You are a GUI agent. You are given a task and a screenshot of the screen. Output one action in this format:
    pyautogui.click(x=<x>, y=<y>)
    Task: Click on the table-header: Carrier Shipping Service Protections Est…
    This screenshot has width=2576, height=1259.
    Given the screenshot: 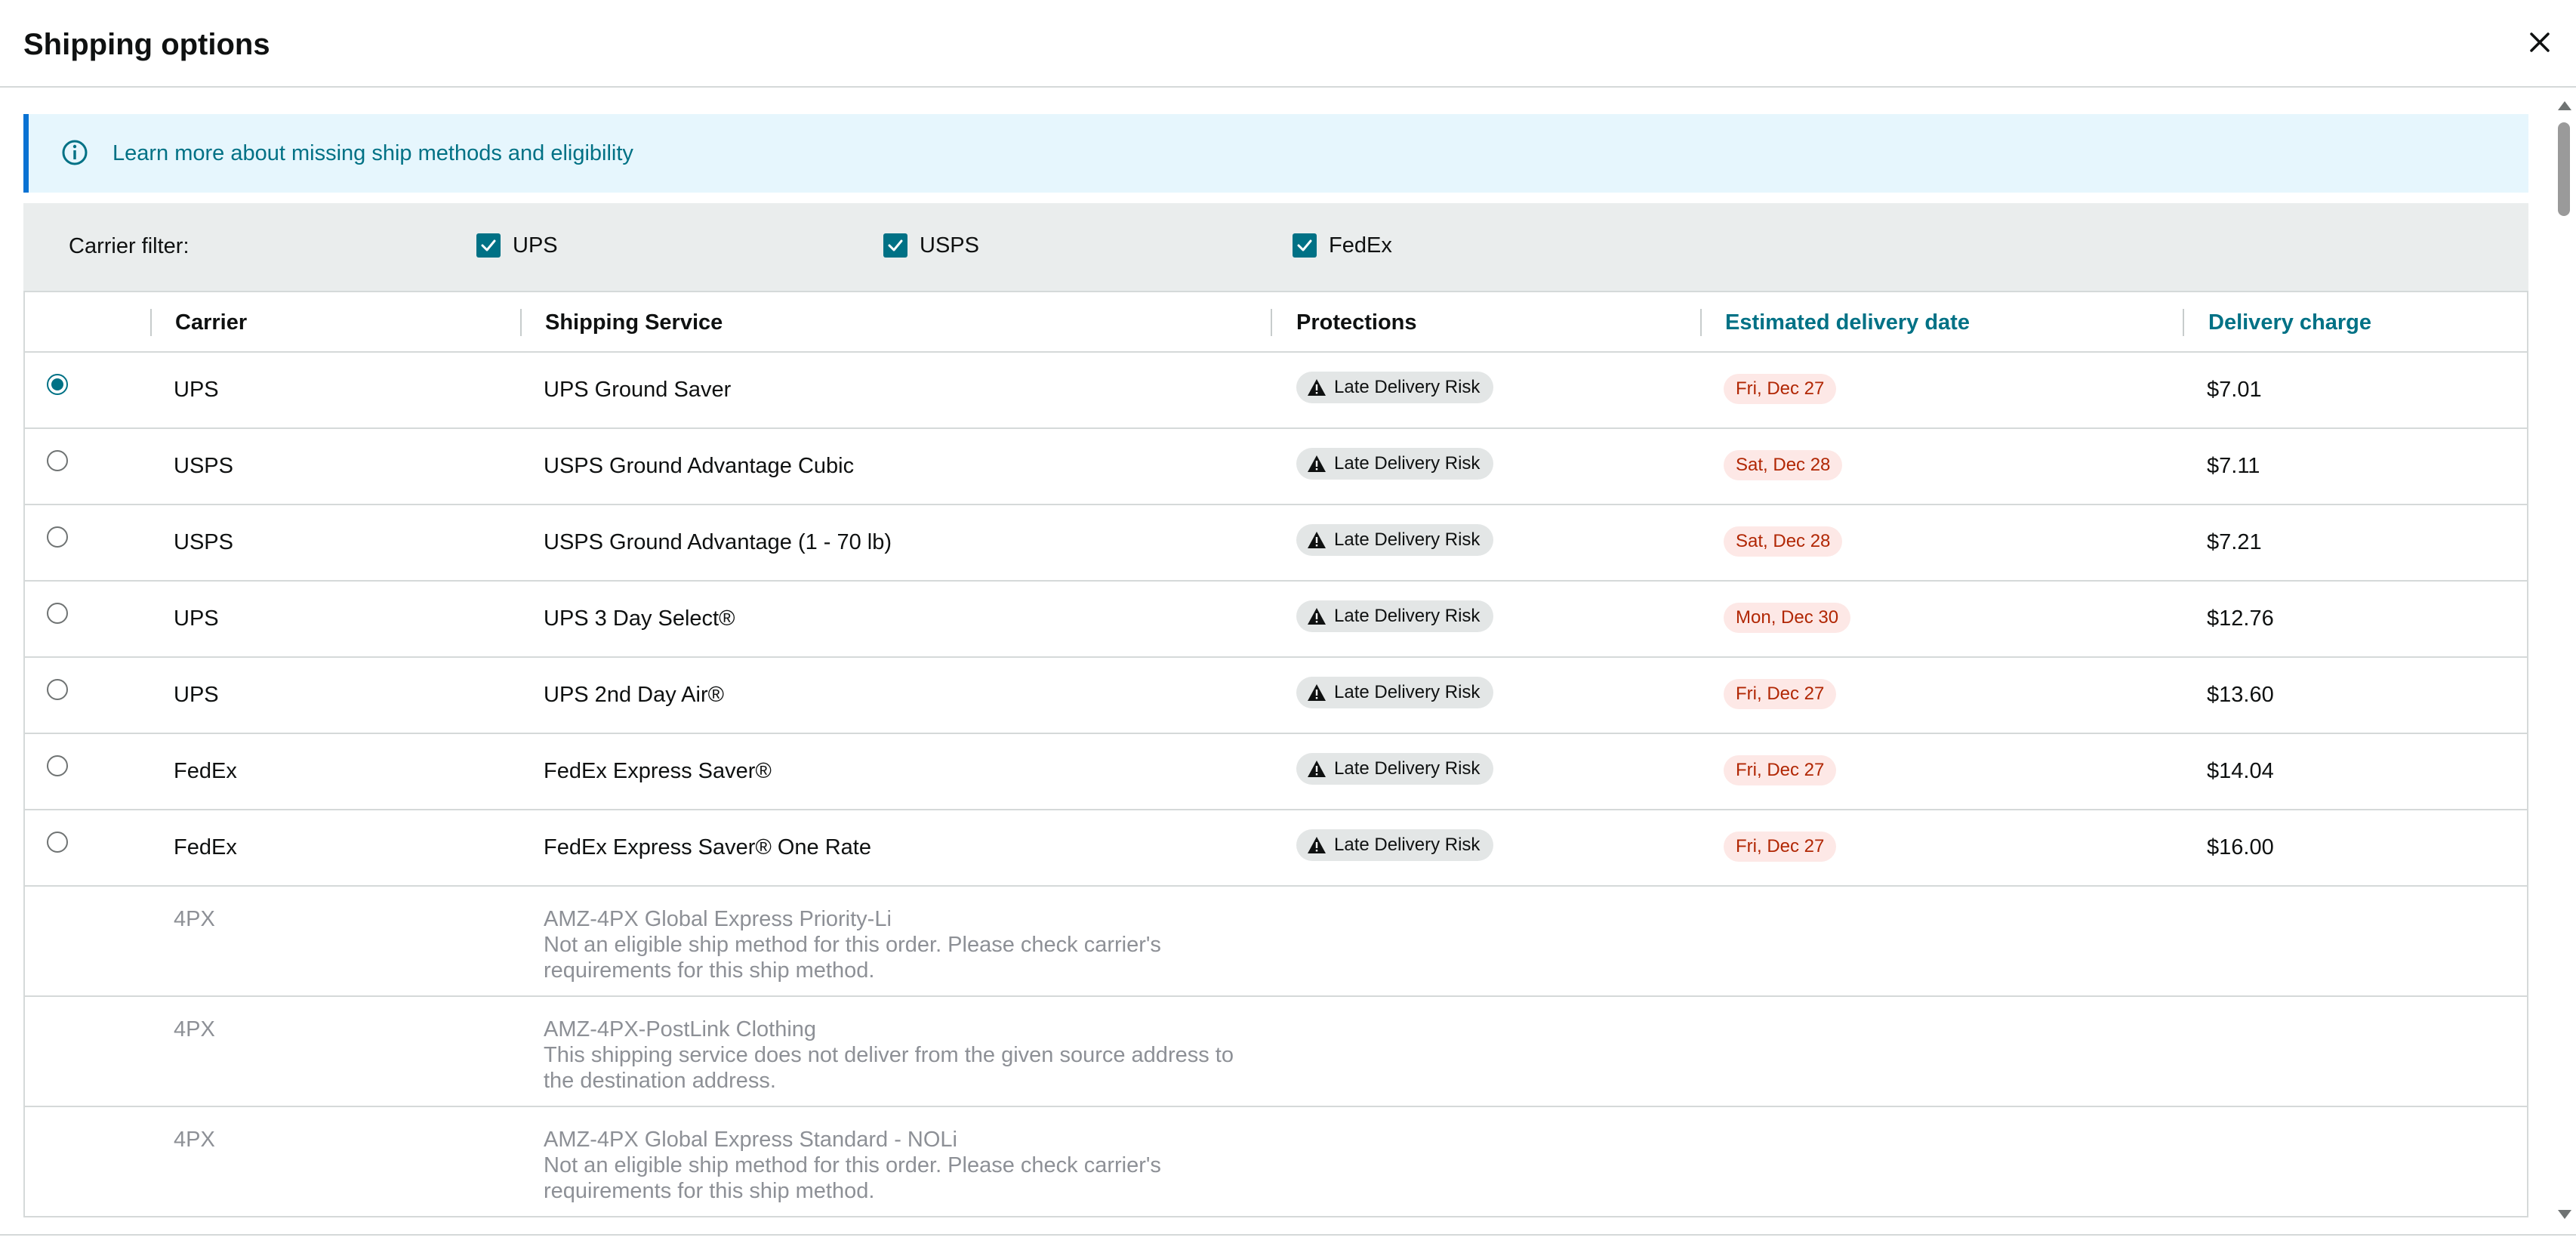 What is the action you would take?
    pyautogui.click(x=1276, y=322)
    